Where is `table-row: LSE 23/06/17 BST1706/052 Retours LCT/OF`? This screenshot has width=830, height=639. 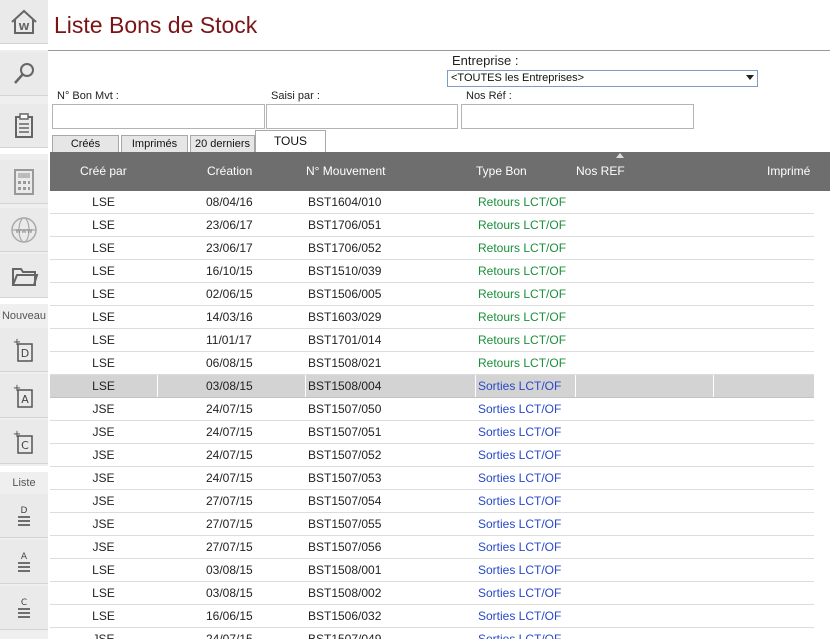
table-row: LSE 23/06/17 BST1706/052 Retours LCT/OF is located at coordinates (432, 248).